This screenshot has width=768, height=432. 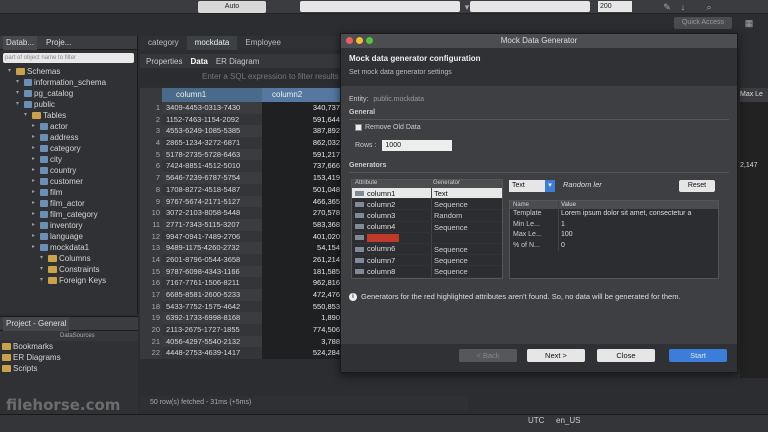 I want to click on cell-column2: 401,020, so click(x=303, y=236).